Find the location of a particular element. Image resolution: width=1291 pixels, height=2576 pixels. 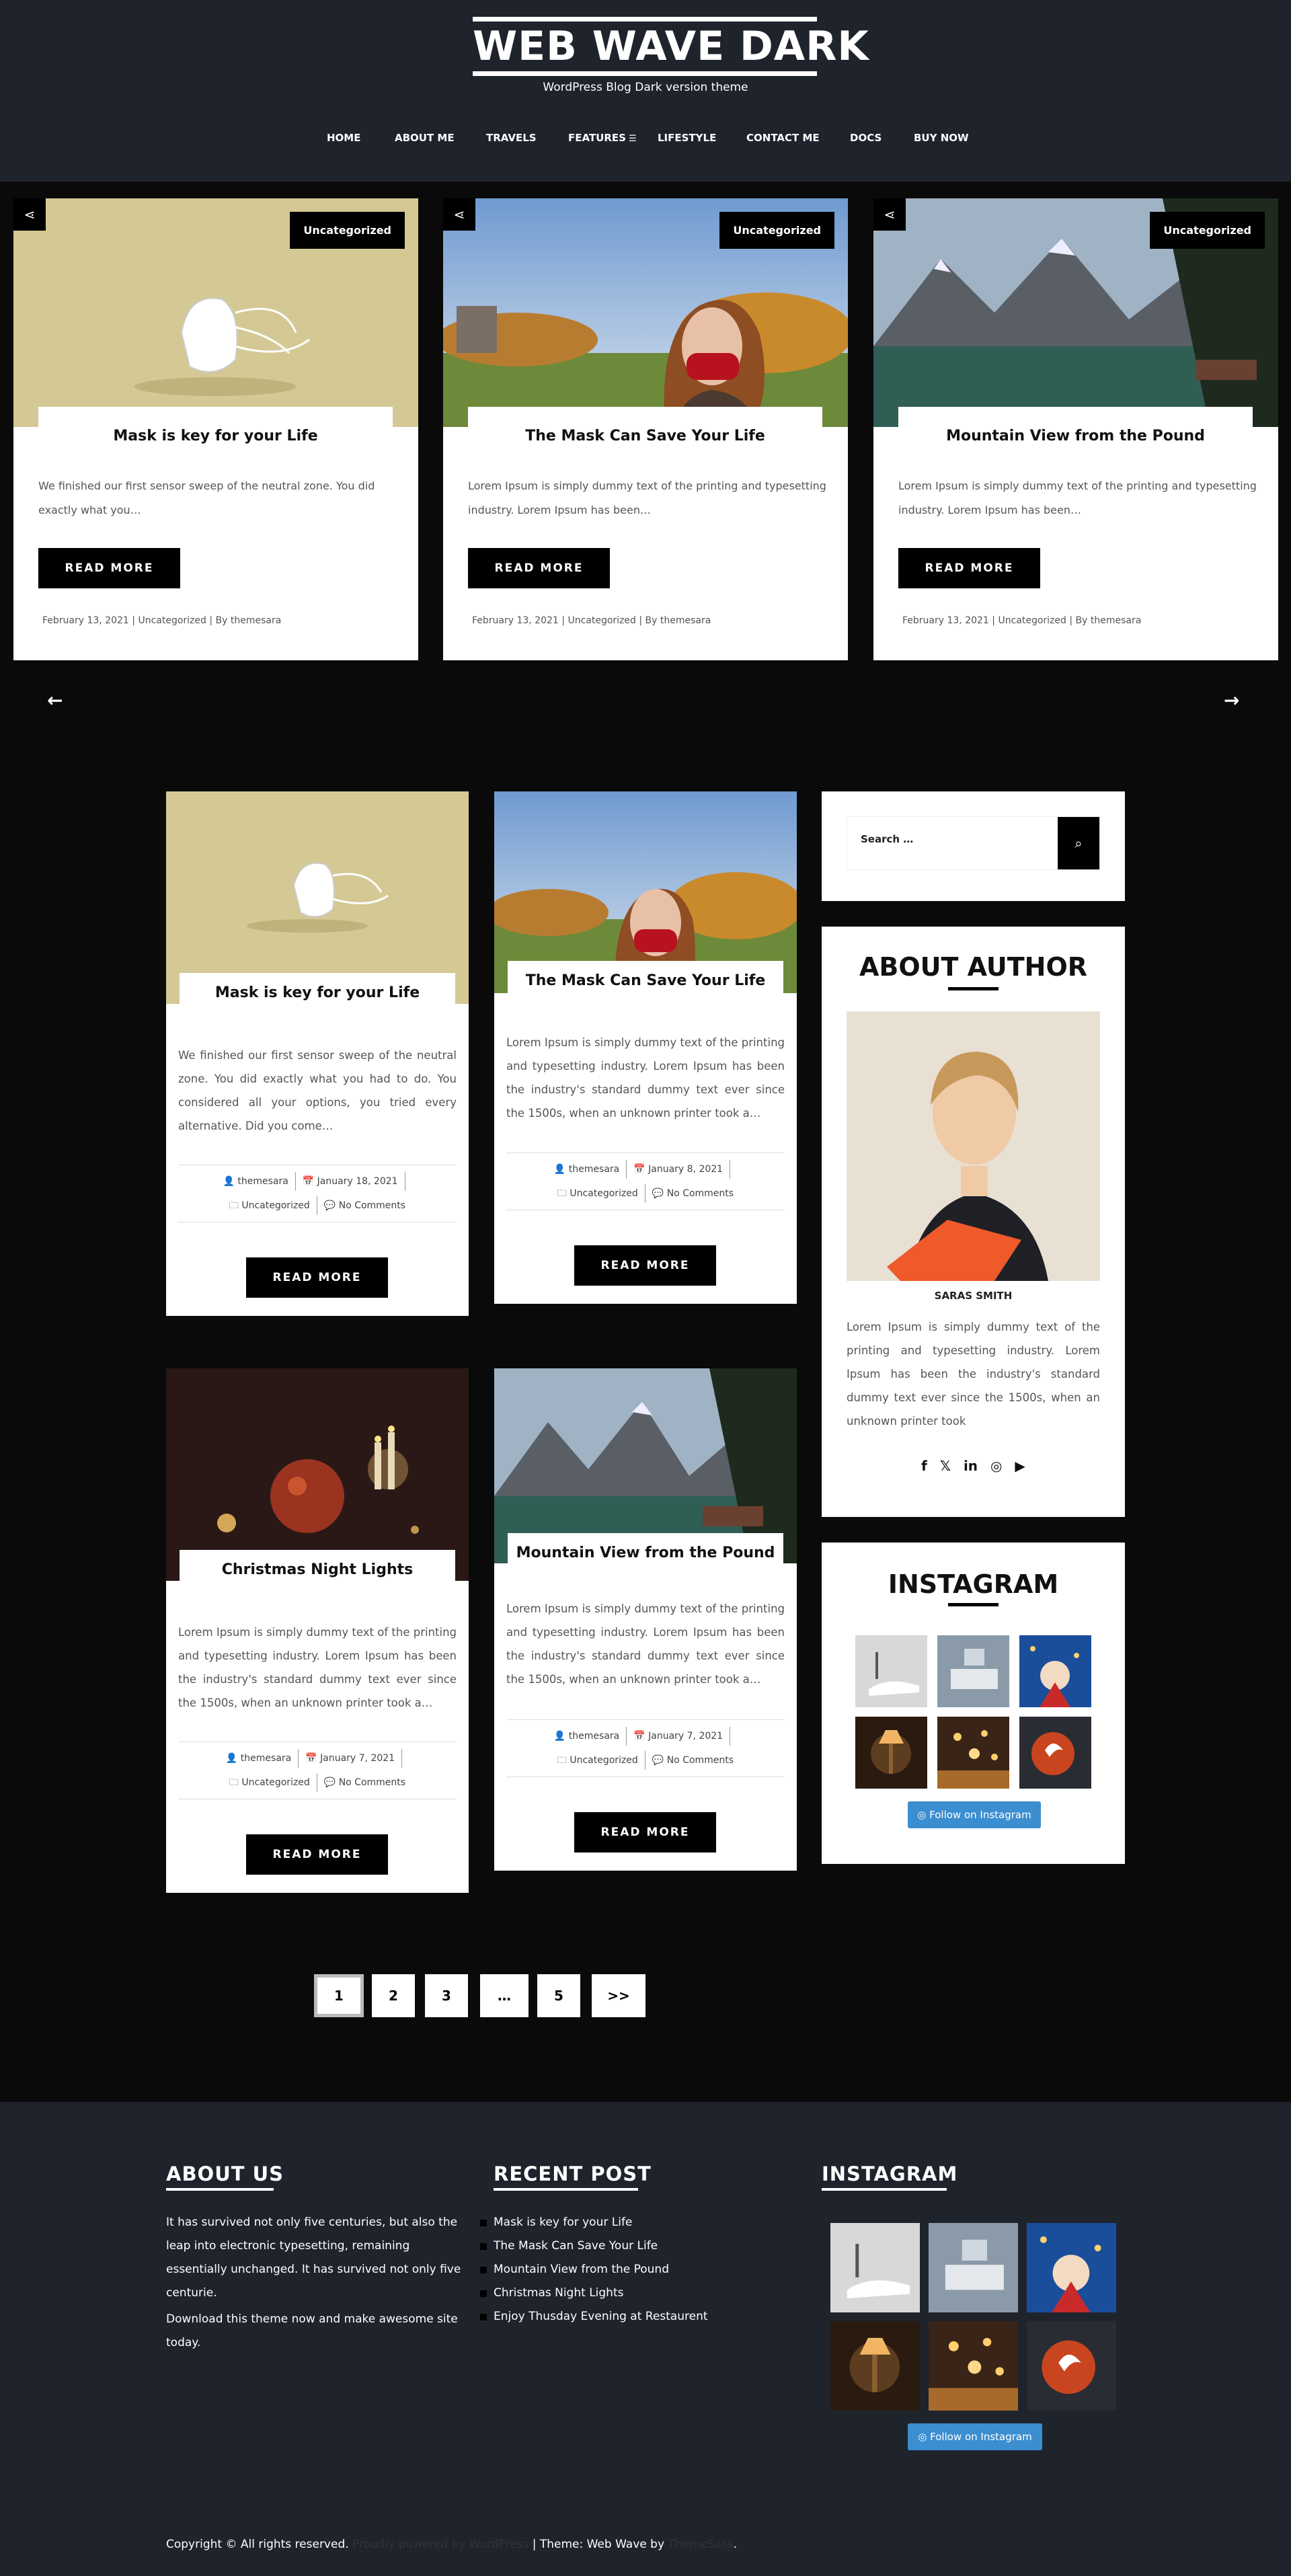

recent-post-link: Mountain View from the Pound is located at coordinates (594, 2270).